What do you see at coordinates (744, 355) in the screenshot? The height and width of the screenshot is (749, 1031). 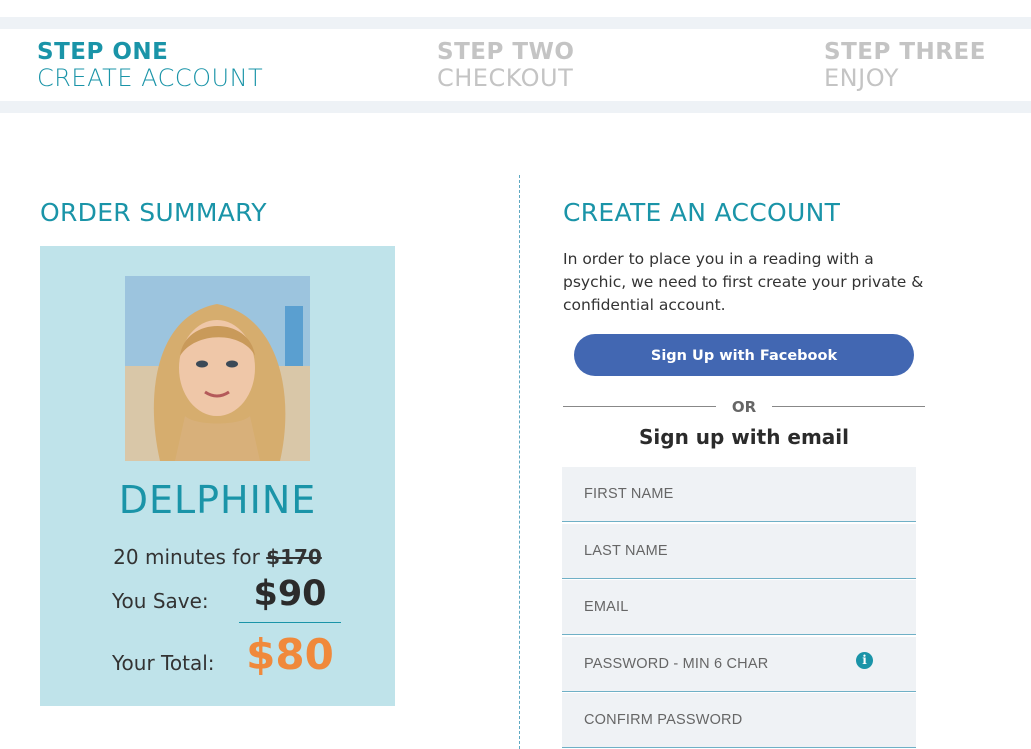 I see `facebook-signup-button: Sign Up with Facebook` at bounding box center [744, 355].